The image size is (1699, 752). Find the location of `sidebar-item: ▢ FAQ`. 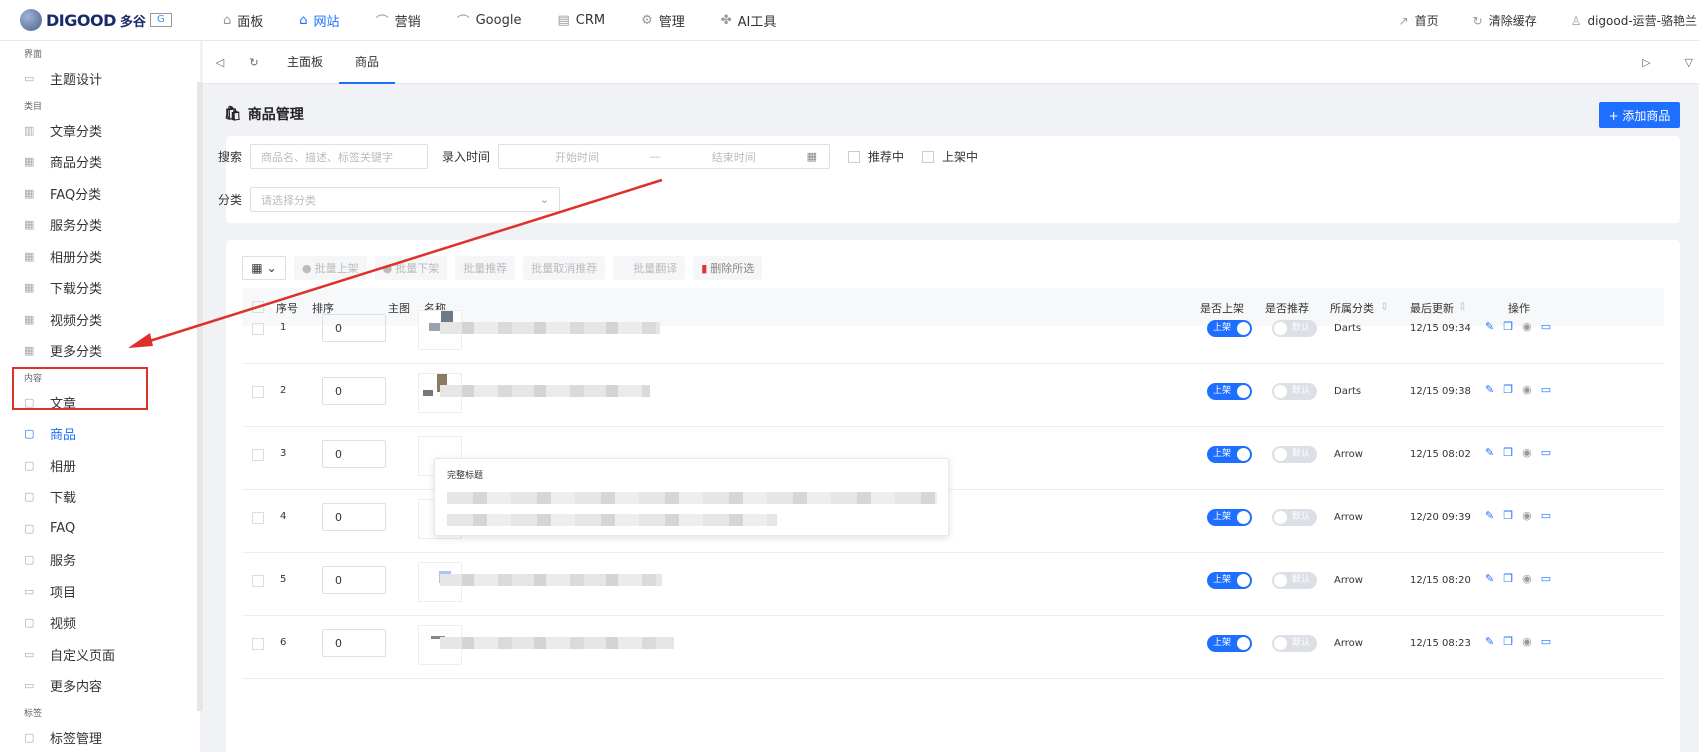

sidebar-item: ▢ FAQ is located at coordinates (100, 529).